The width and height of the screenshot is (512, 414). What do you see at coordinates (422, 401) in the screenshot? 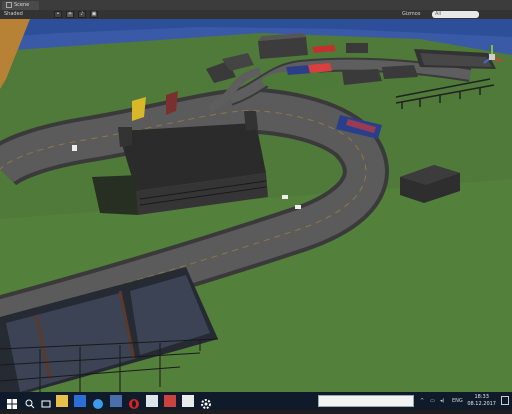
I see `tray-up-icon: ^` at bounding box center [422, 401].